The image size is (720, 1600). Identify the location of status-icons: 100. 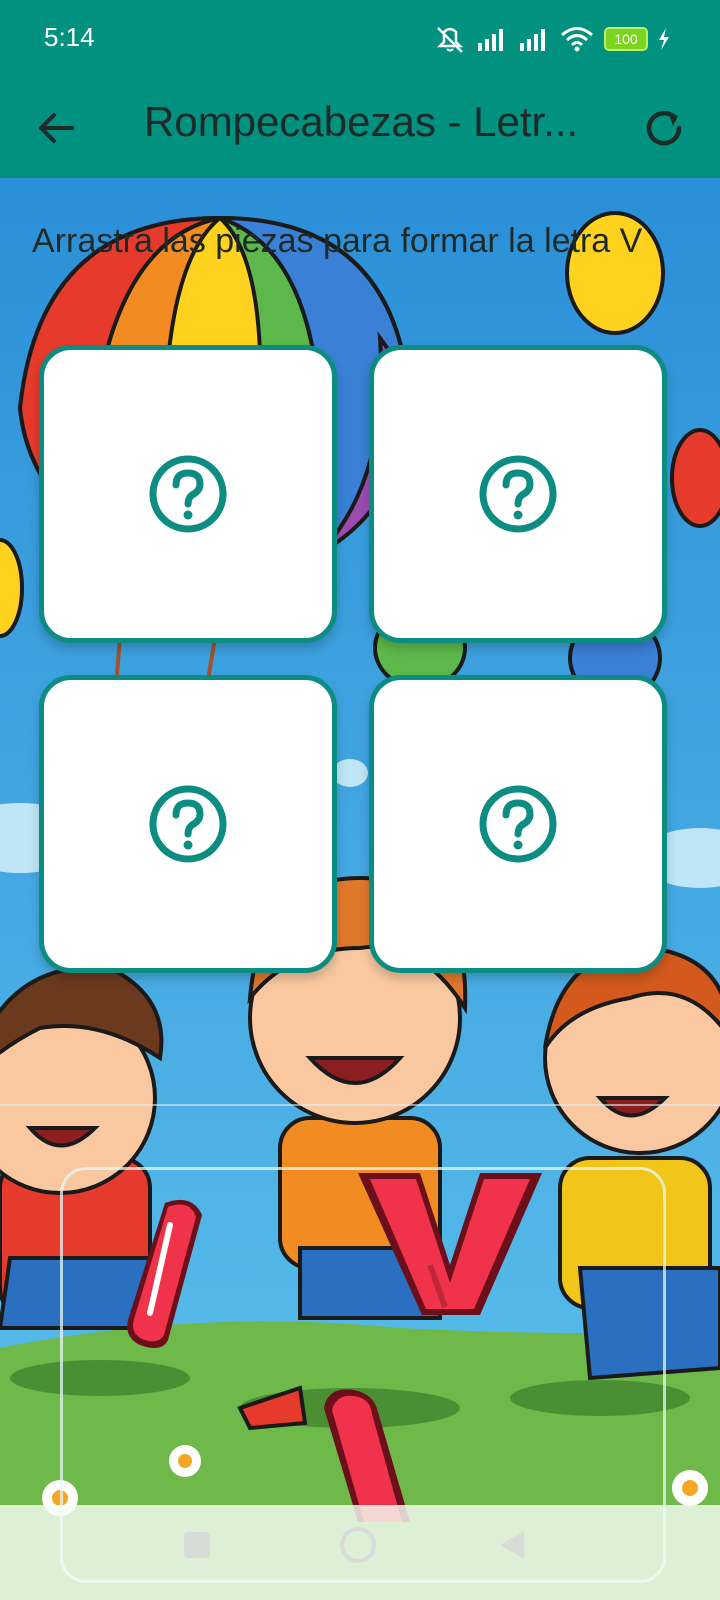
(552, 39).